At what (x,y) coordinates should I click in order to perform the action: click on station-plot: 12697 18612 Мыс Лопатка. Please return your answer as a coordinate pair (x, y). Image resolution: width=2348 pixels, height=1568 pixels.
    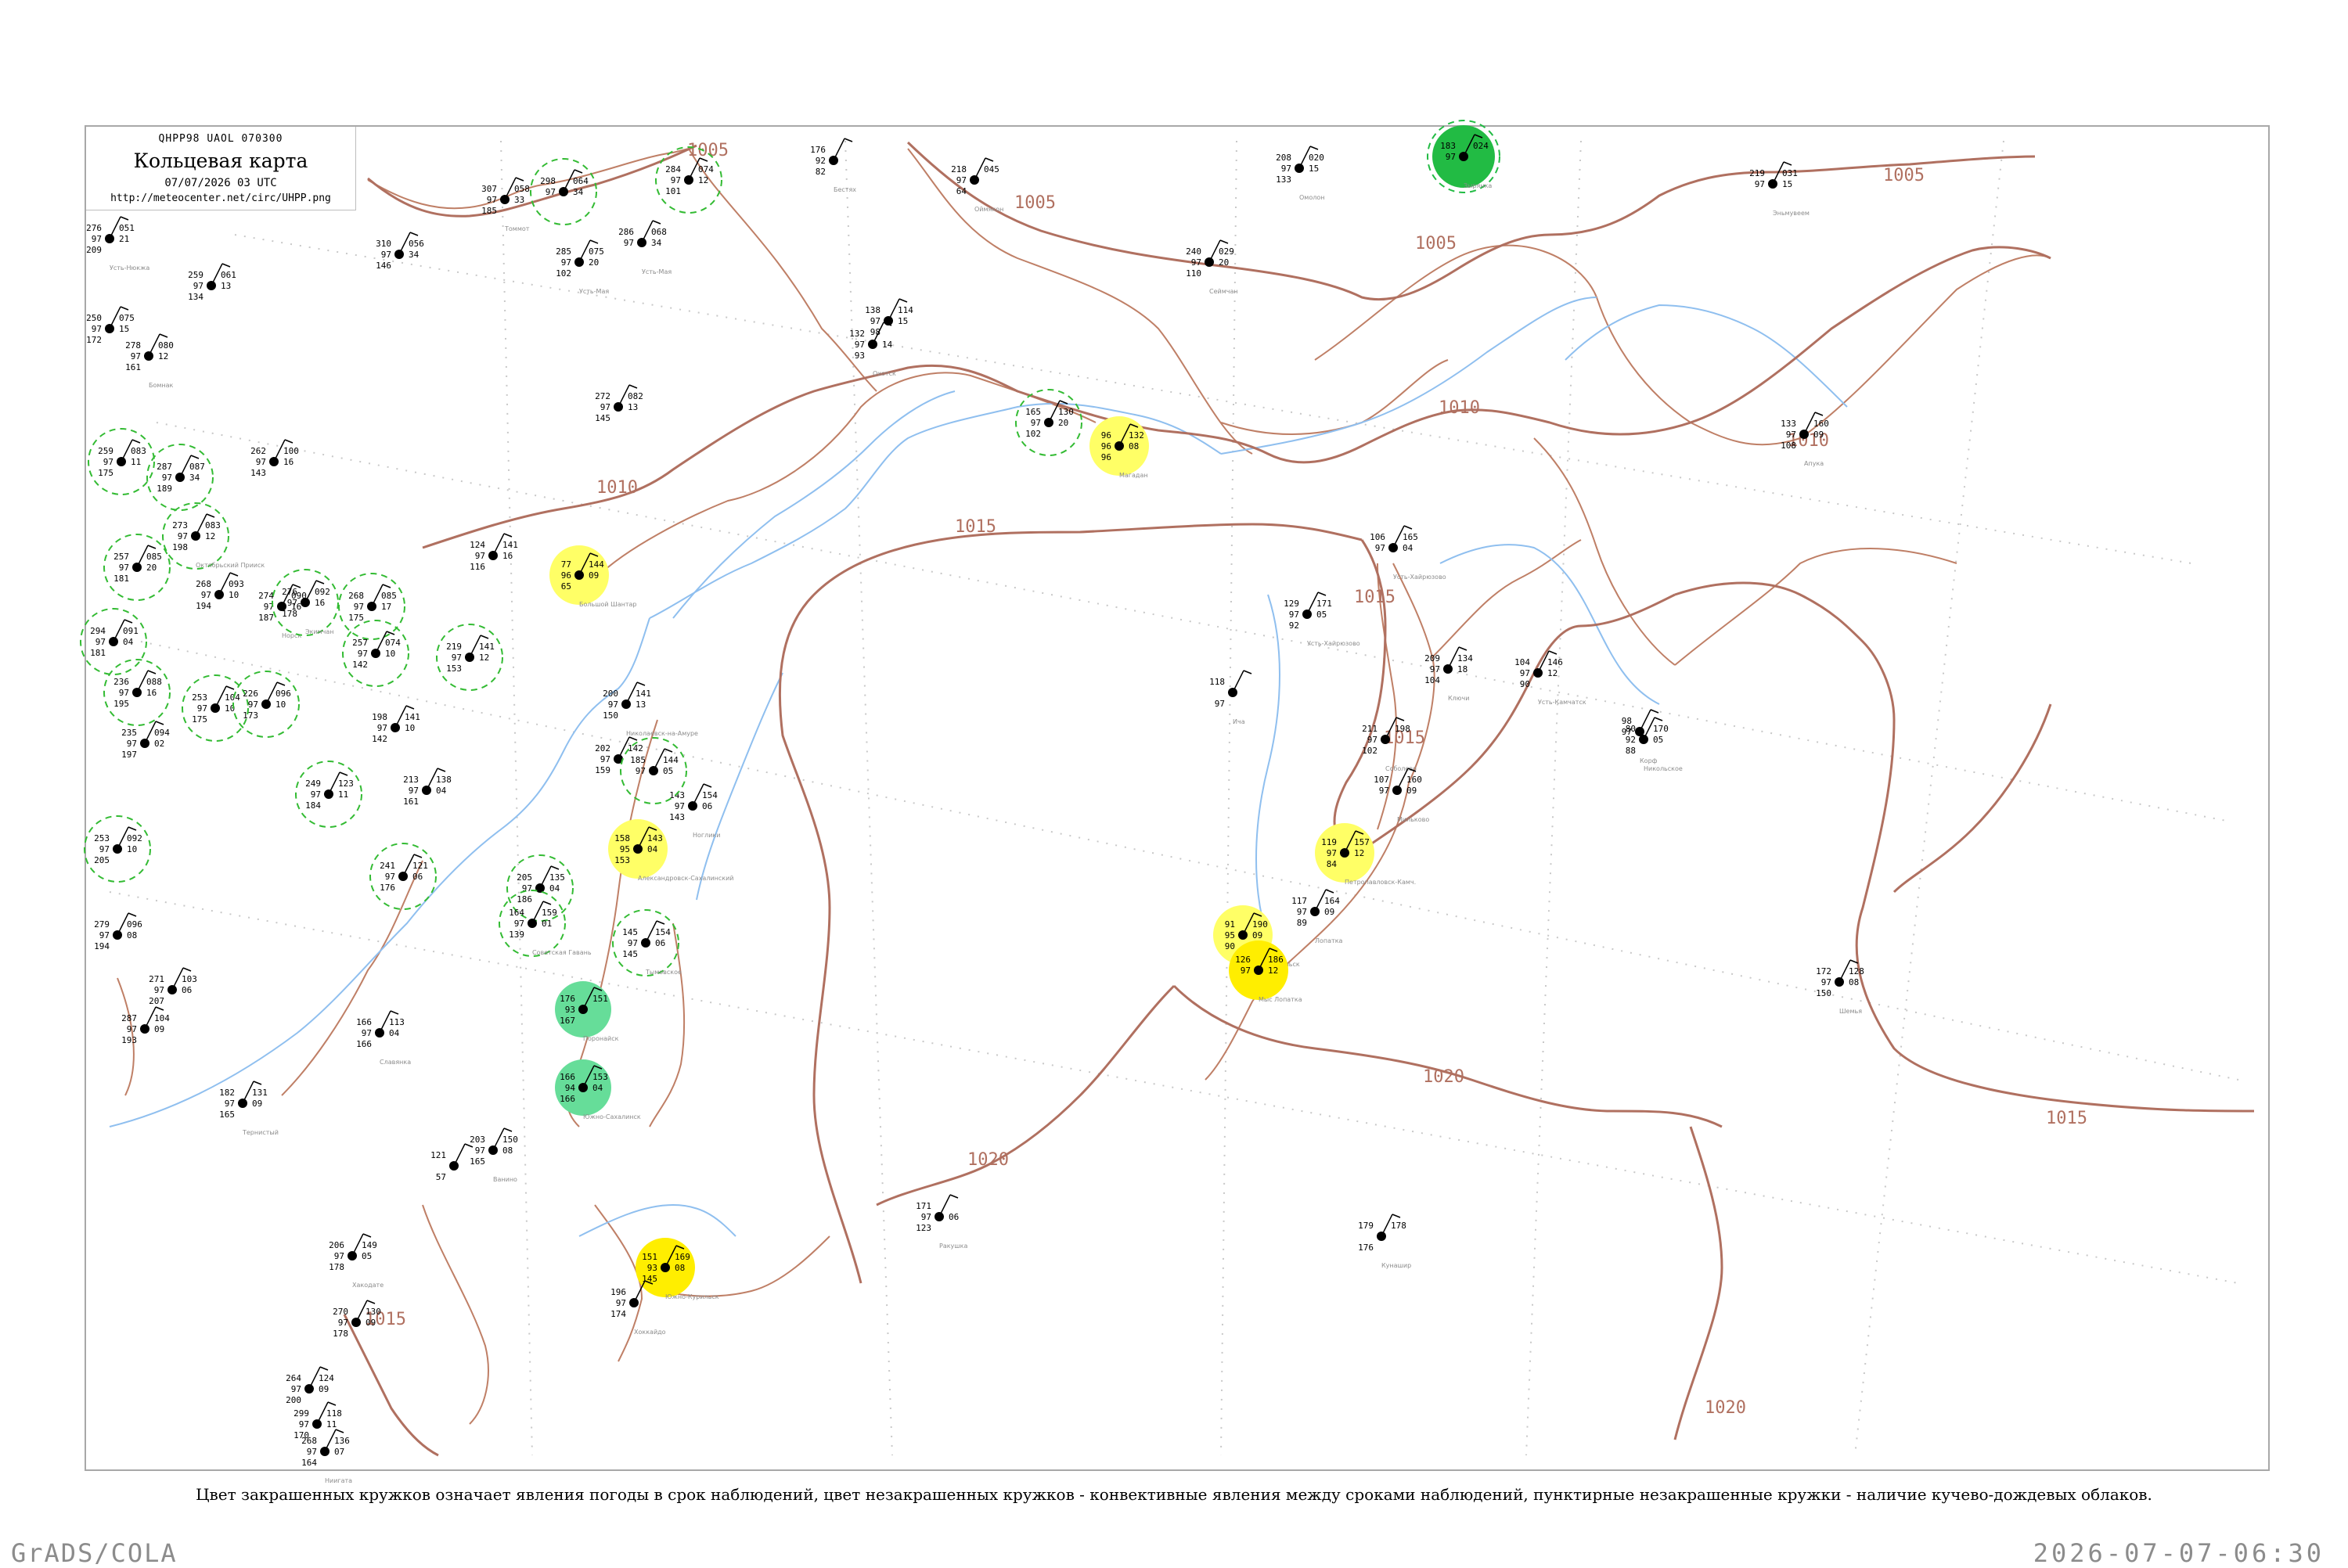
    Looking at the image, I should click on (1265, 972).